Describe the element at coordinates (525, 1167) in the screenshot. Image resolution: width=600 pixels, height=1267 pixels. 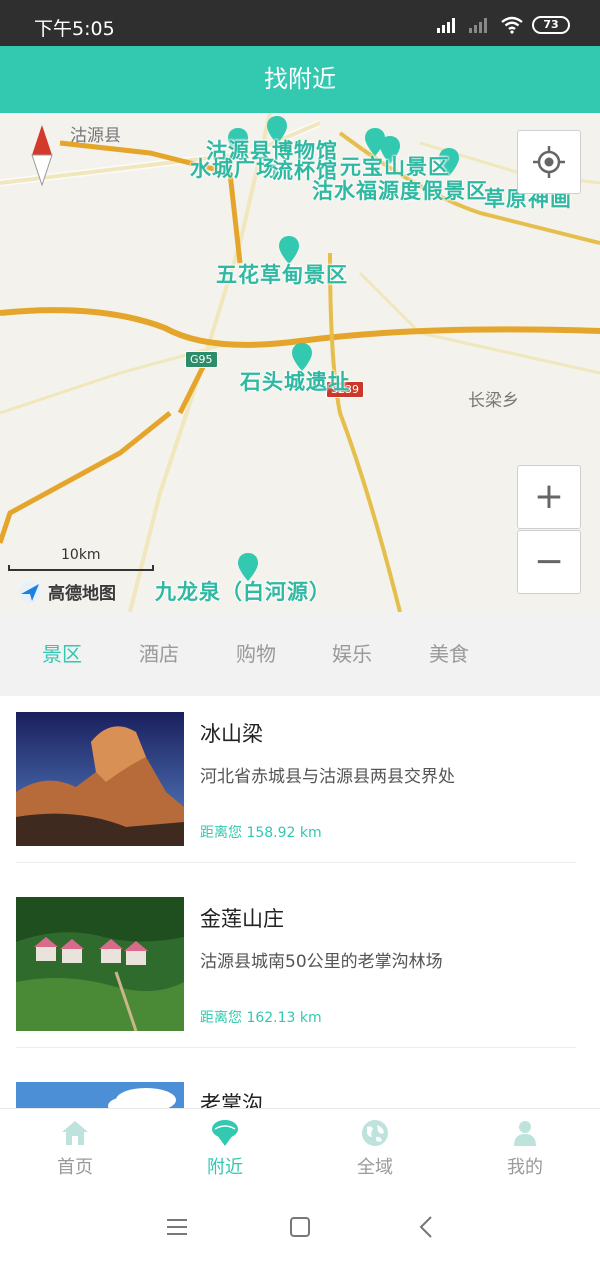
I see `nav-label: 我的` at that location.